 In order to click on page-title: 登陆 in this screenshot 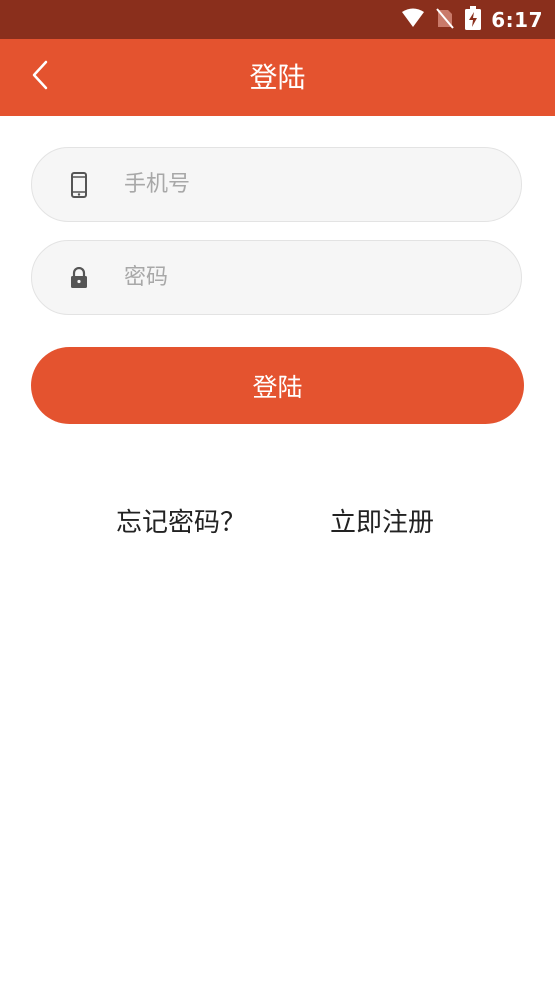, I will do `click(277, 77)`.